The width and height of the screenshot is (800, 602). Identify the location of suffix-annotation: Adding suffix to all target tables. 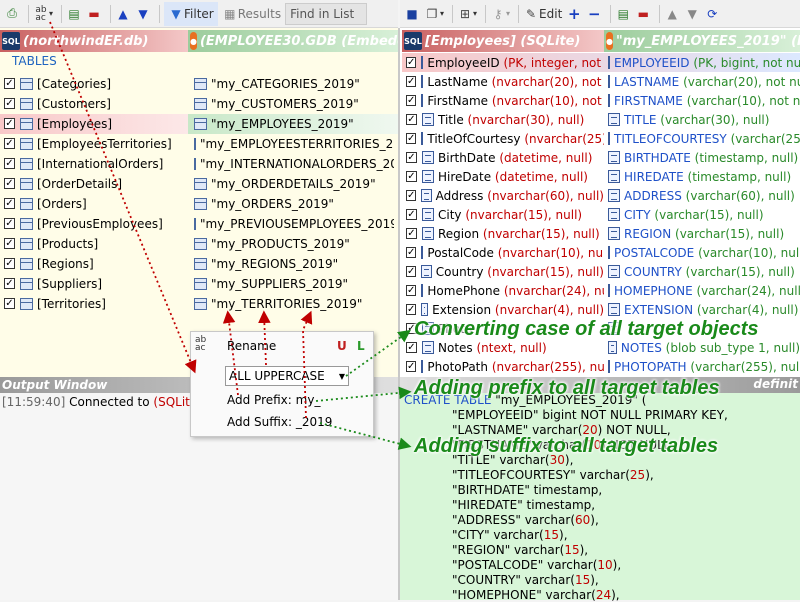
(566, 446).